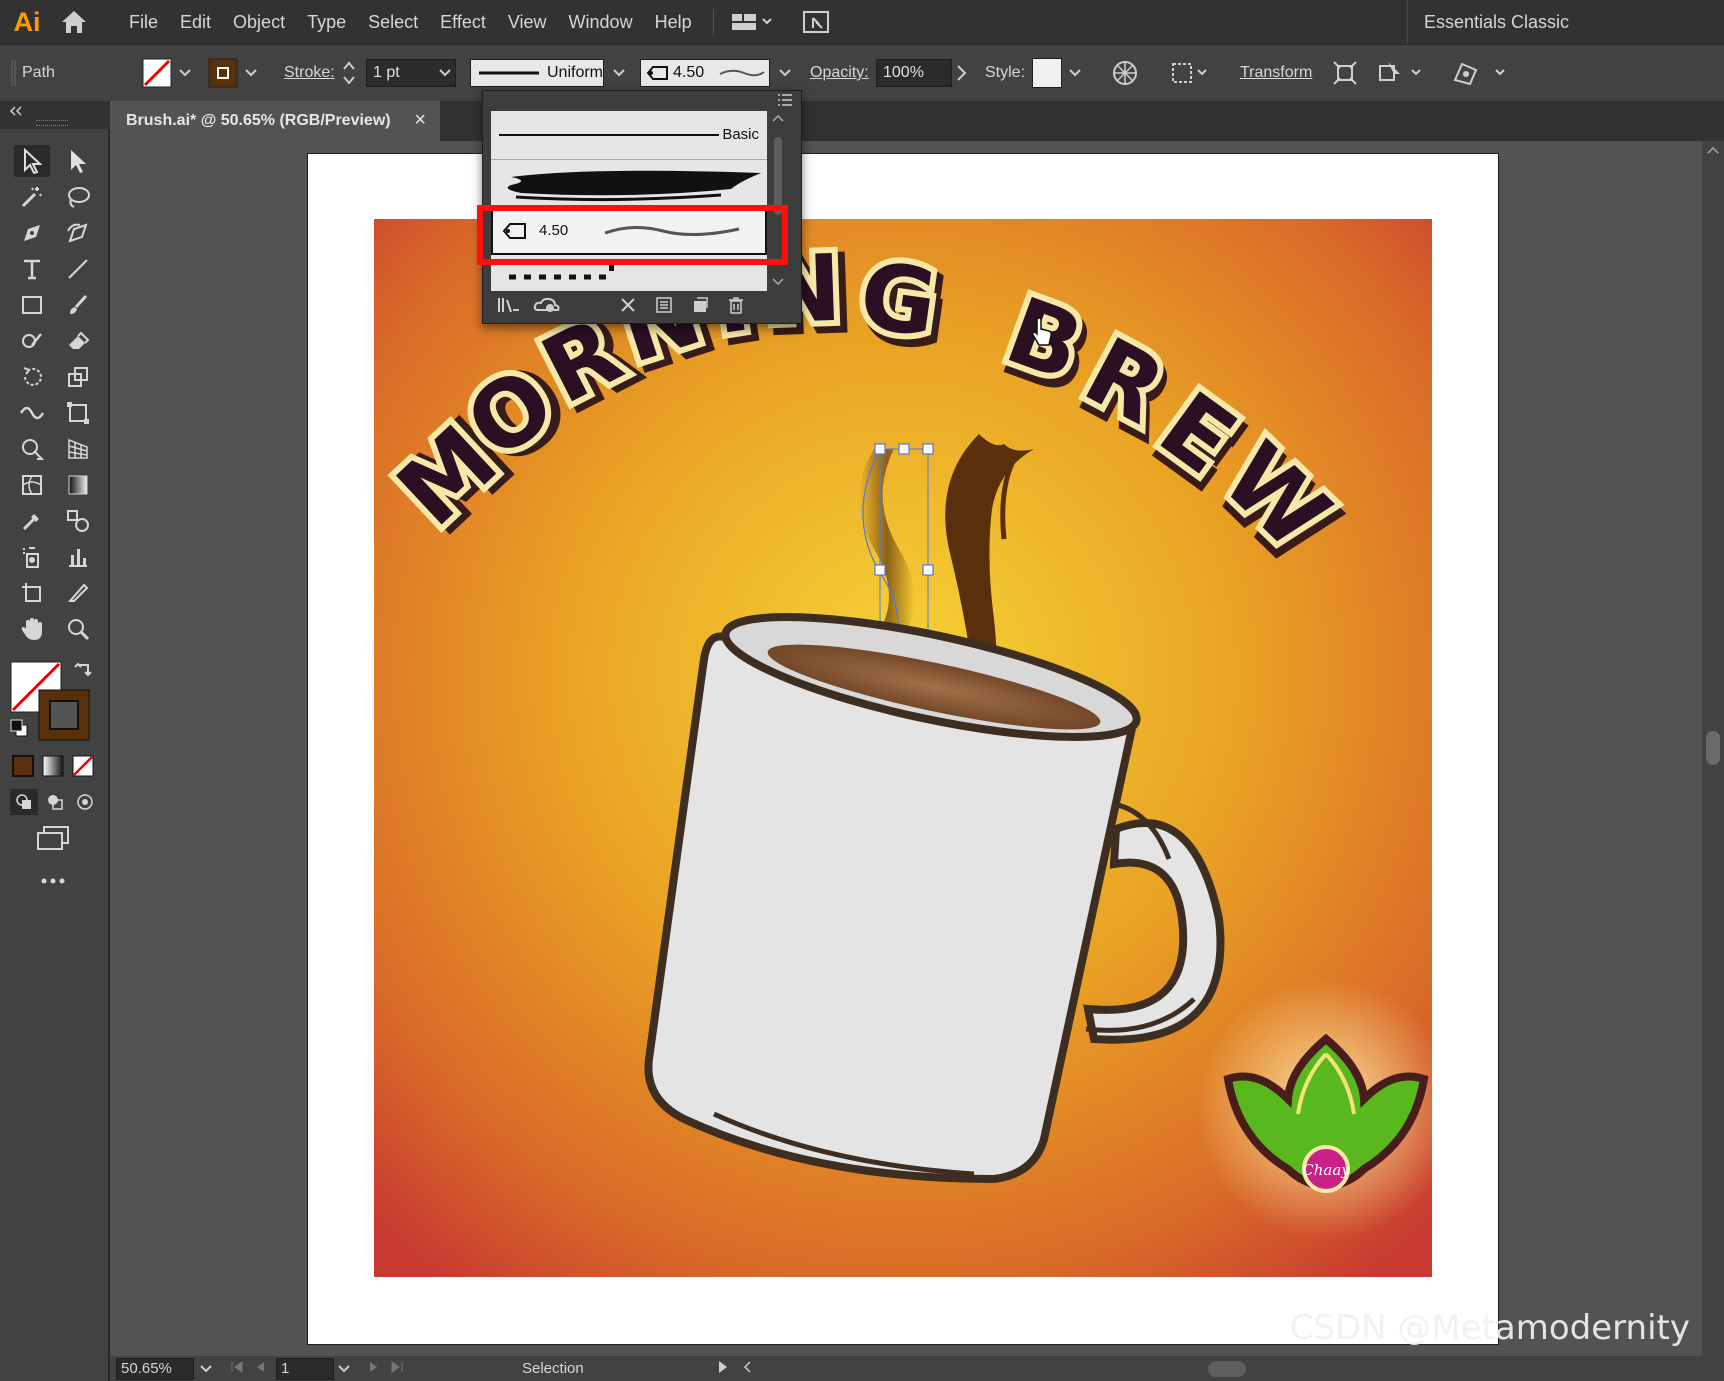 This screenshot has height=1381, width=1724. Describe the element at coordinates (85, 802) in the screenshot. I see `draw-inside-button` at that location.